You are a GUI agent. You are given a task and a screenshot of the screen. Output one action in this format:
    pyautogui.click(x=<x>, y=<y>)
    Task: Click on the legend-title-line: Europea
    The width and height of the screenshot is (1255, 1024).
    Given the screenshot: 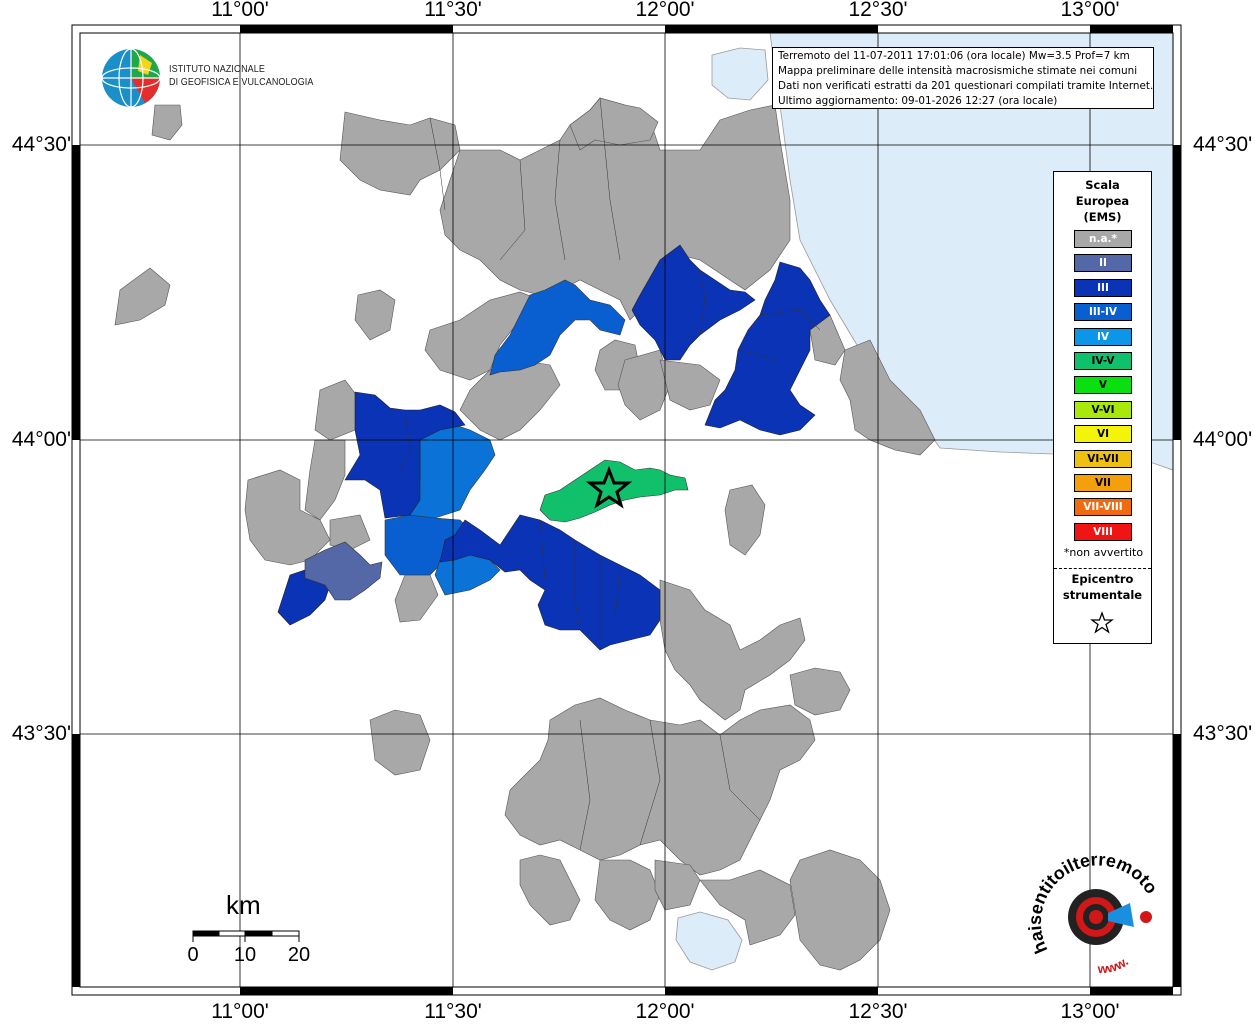 What is the action you would take?
    pyautogui.click(x=1102, y=201)
    